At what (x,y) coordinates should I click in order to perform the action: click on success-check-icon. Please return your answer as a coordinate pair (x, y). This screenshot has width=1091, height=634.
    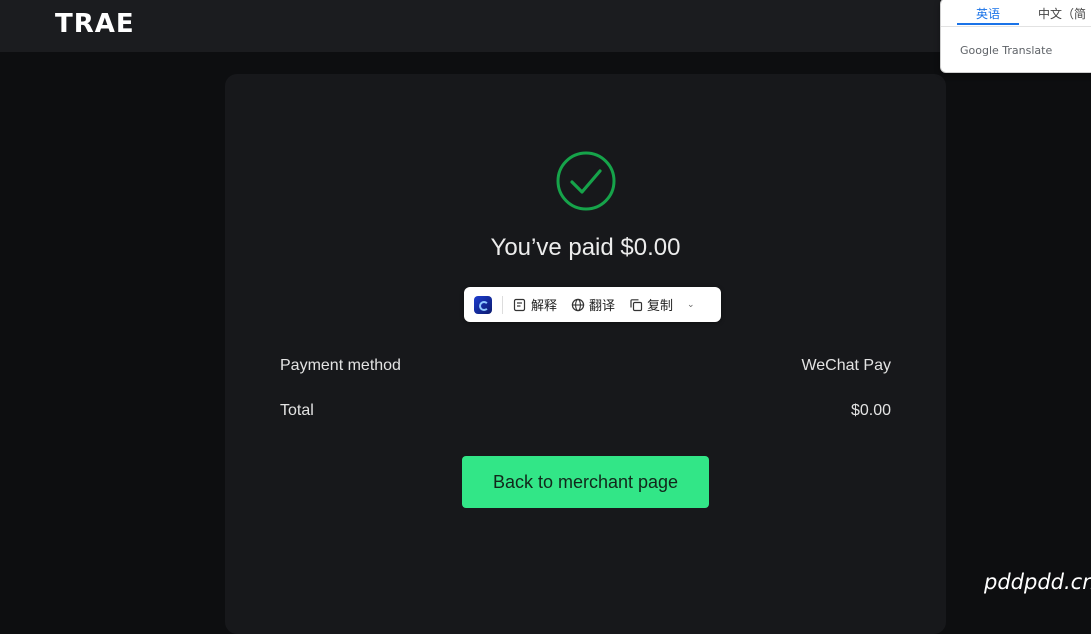
    Looking at the image, I should click on (586, 182).